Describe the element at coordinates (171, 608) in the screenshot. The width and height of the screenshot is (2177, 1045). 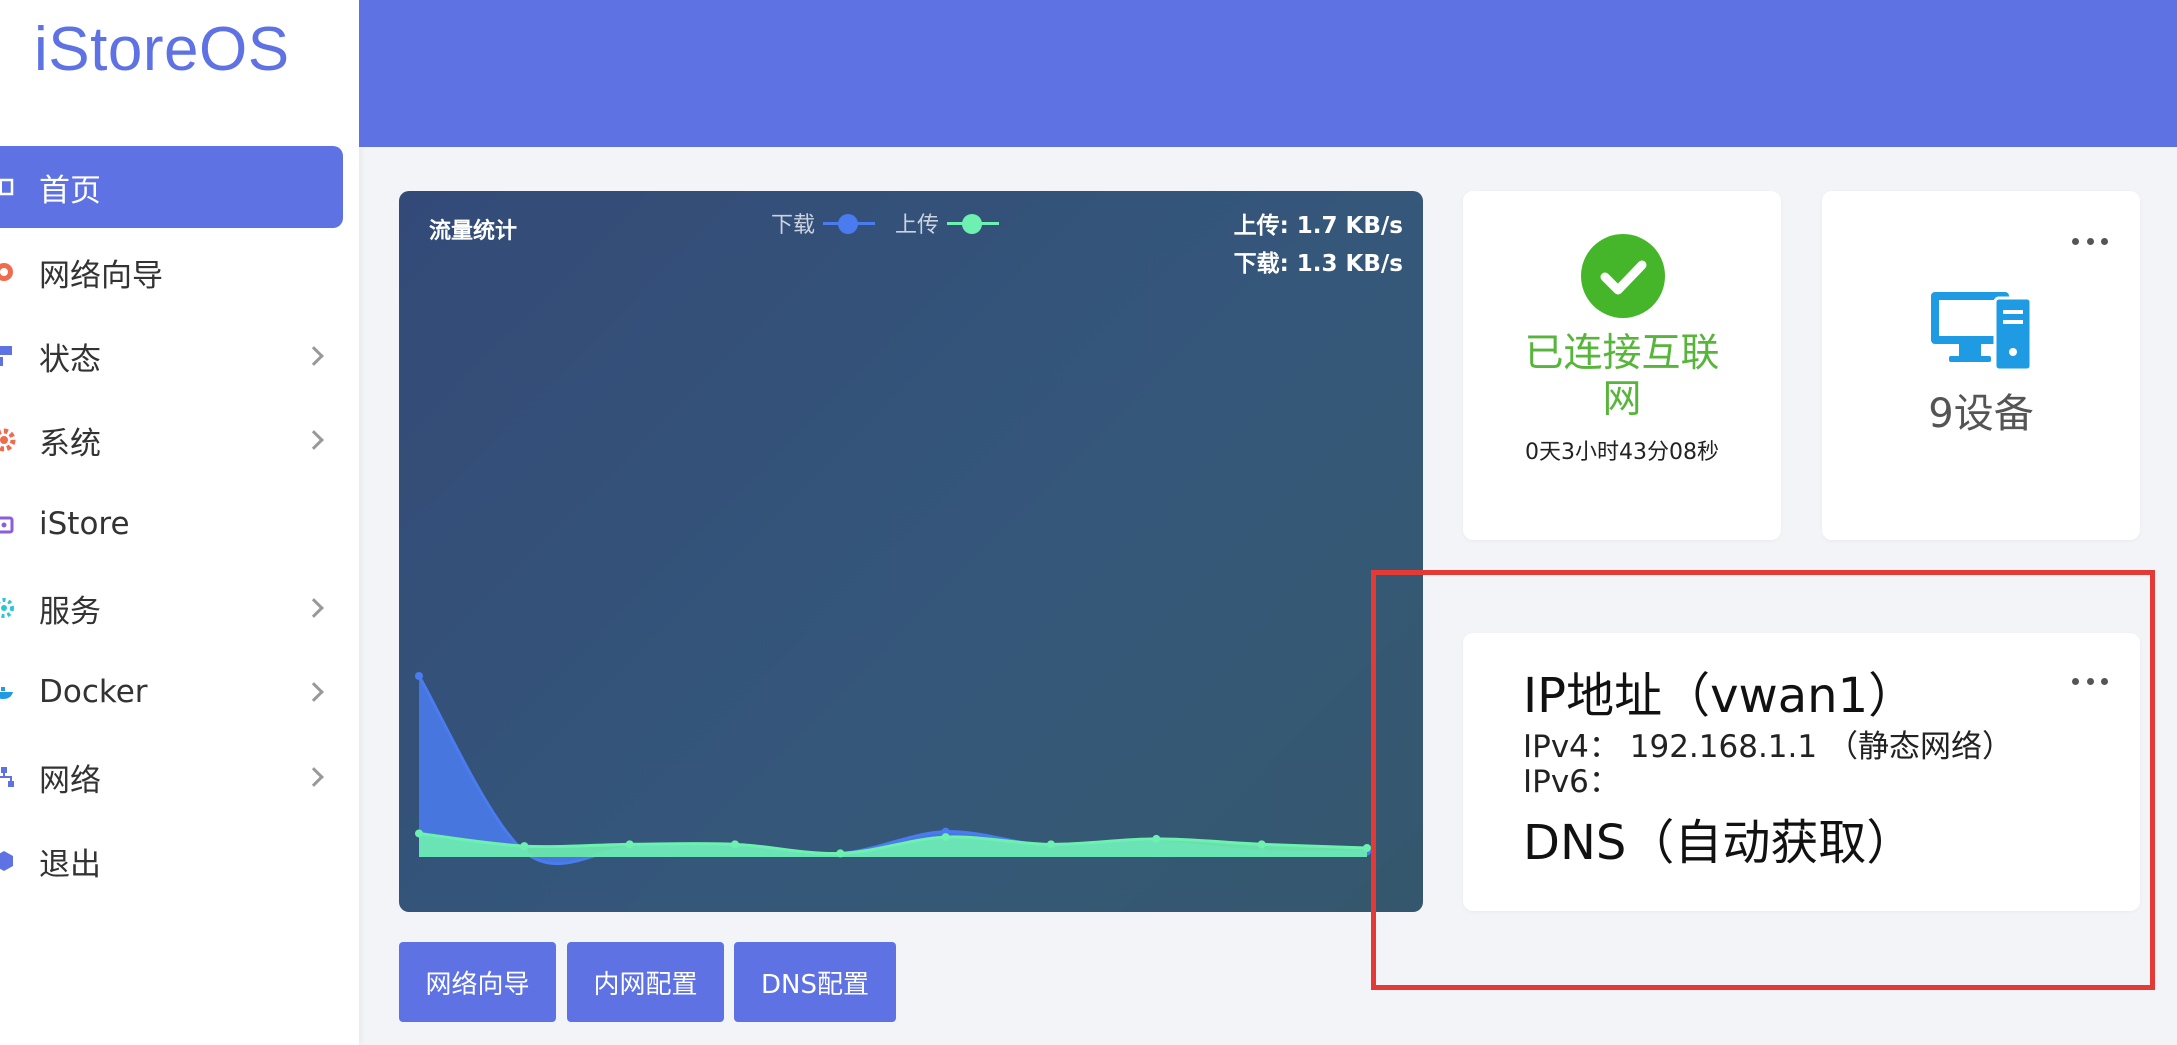
I see `sidebar-item-services: 服务` at that location.